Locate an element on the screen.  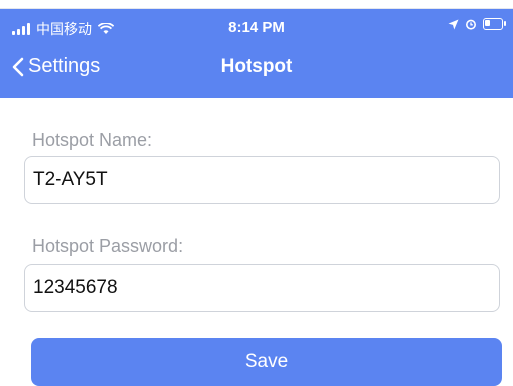
save-button: Save is located at coordinates (266, 362).